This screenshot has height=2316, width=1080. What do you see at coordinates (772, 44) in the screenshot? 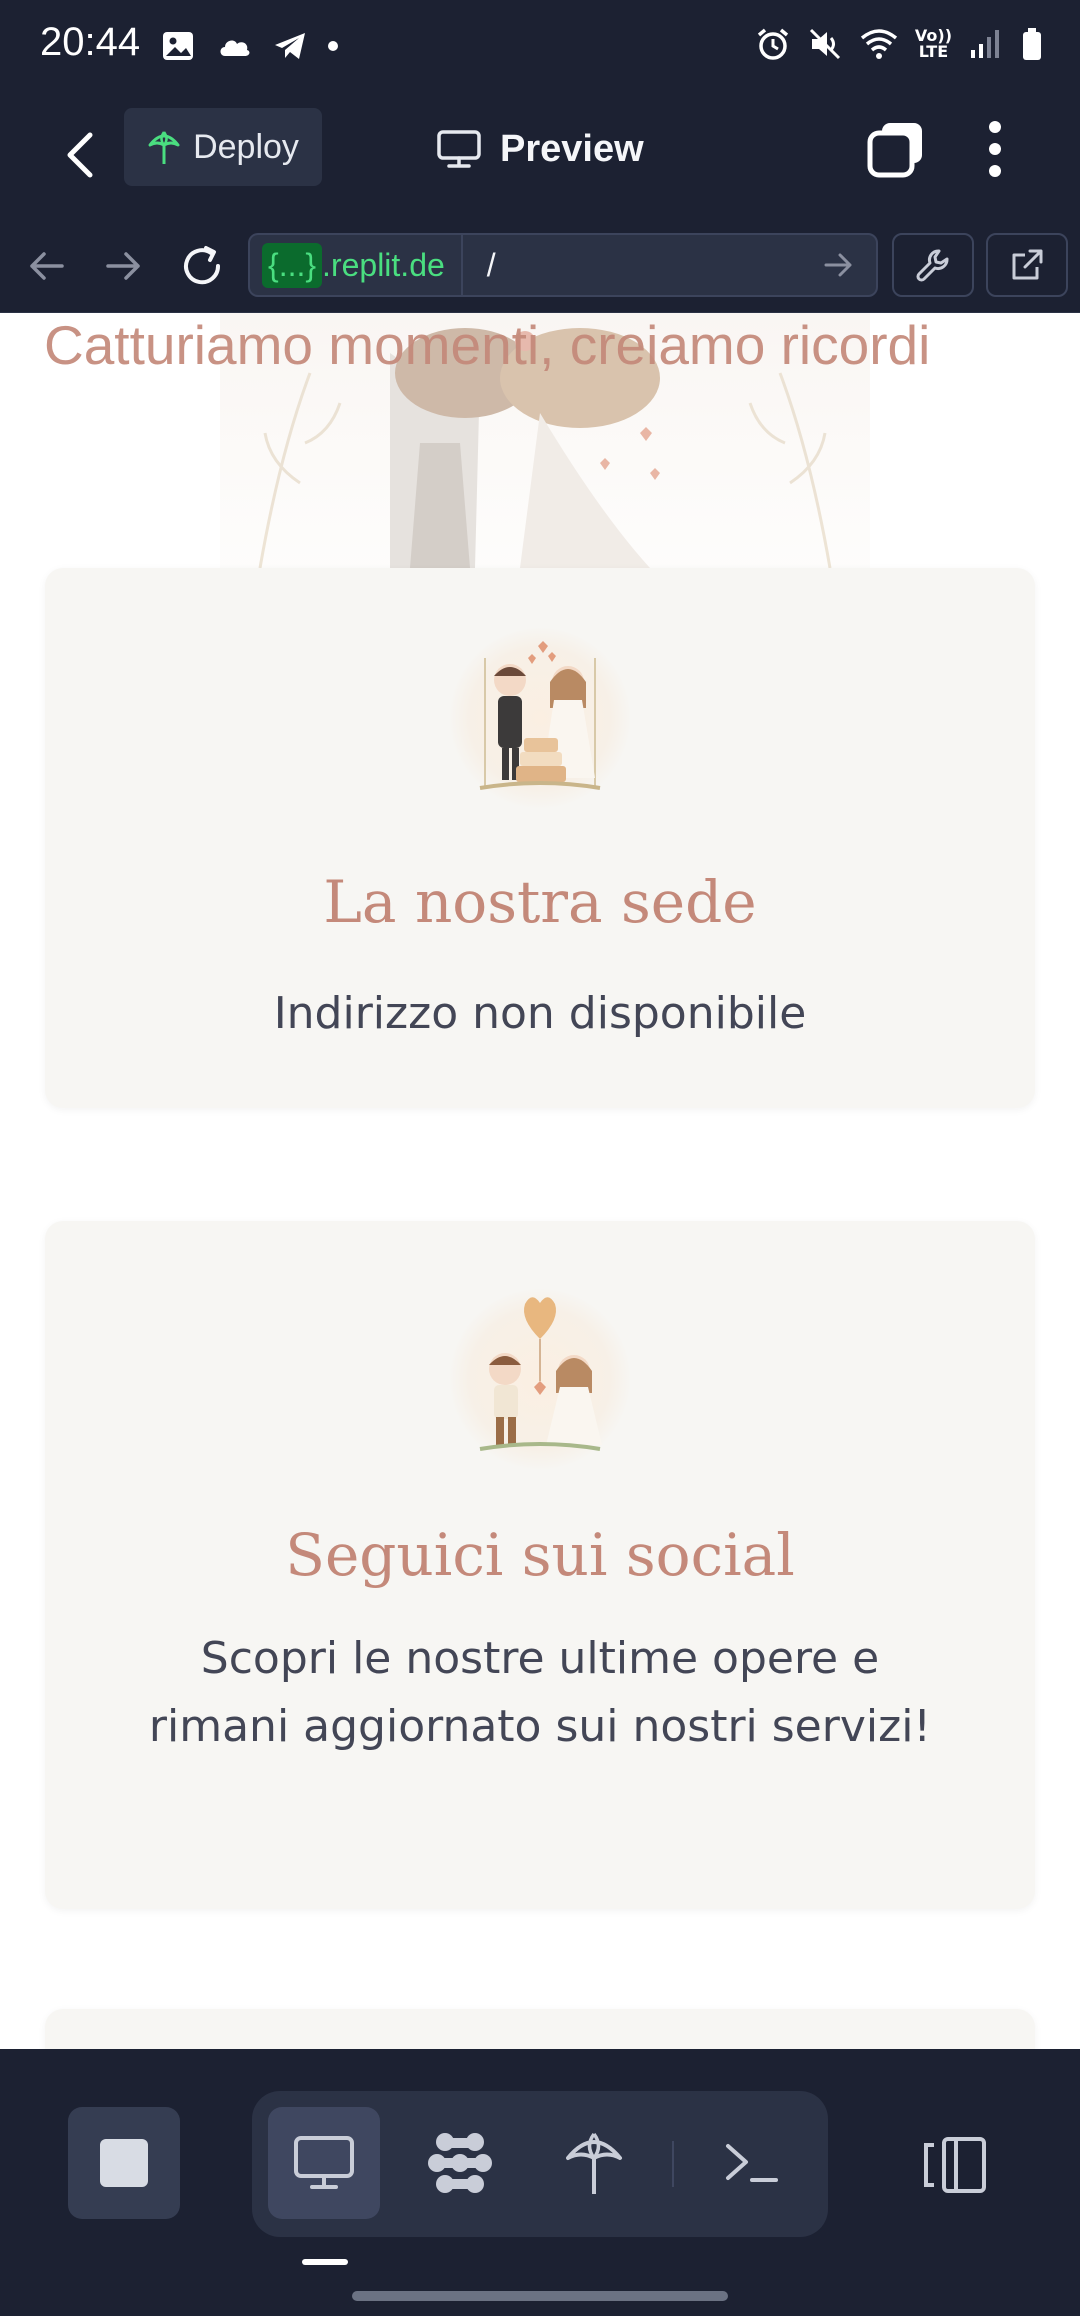
I see `alarm-icon` at bounding box center [772, 44].